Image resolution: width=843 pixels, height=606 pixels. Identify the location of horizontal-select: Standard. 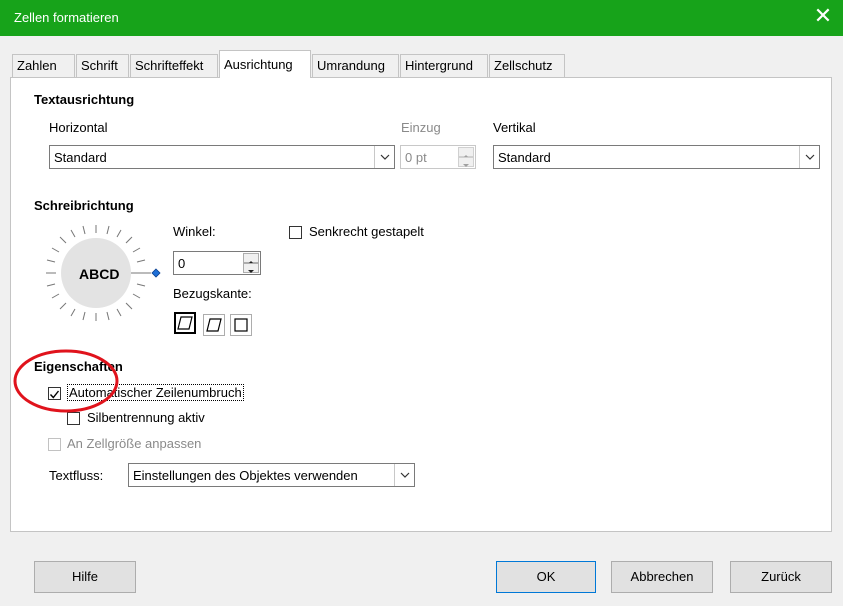
(222, 157).